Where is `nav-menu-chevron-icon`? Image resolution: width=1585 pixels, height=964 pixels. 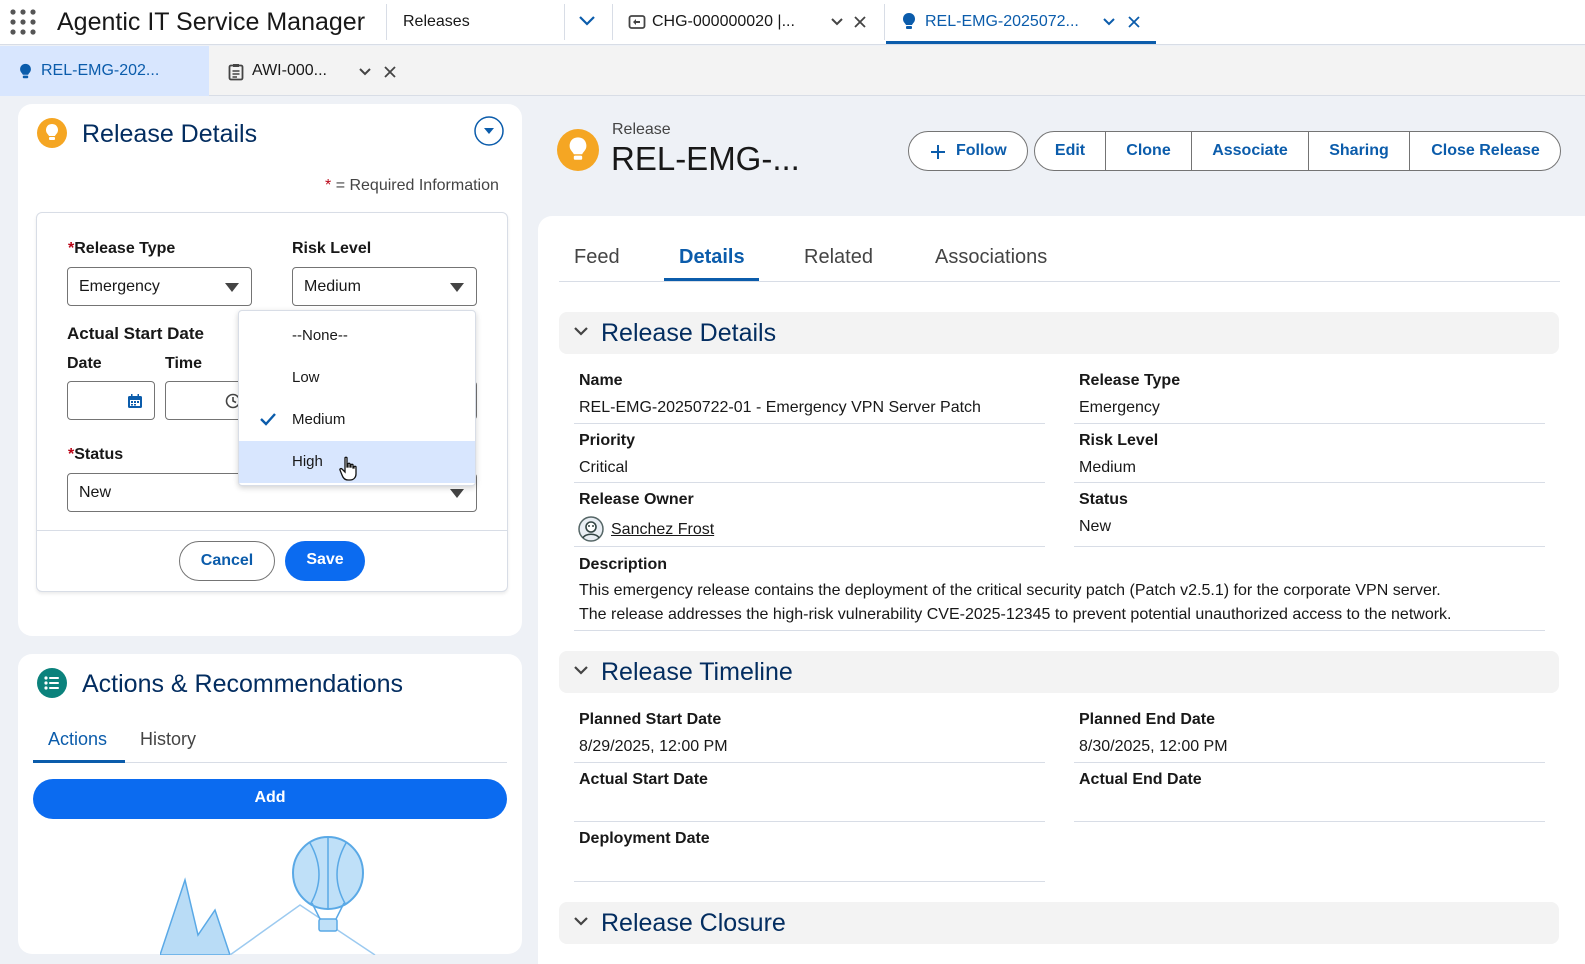
nav-menu-chevron-icon is located at coordinates (587, 21).